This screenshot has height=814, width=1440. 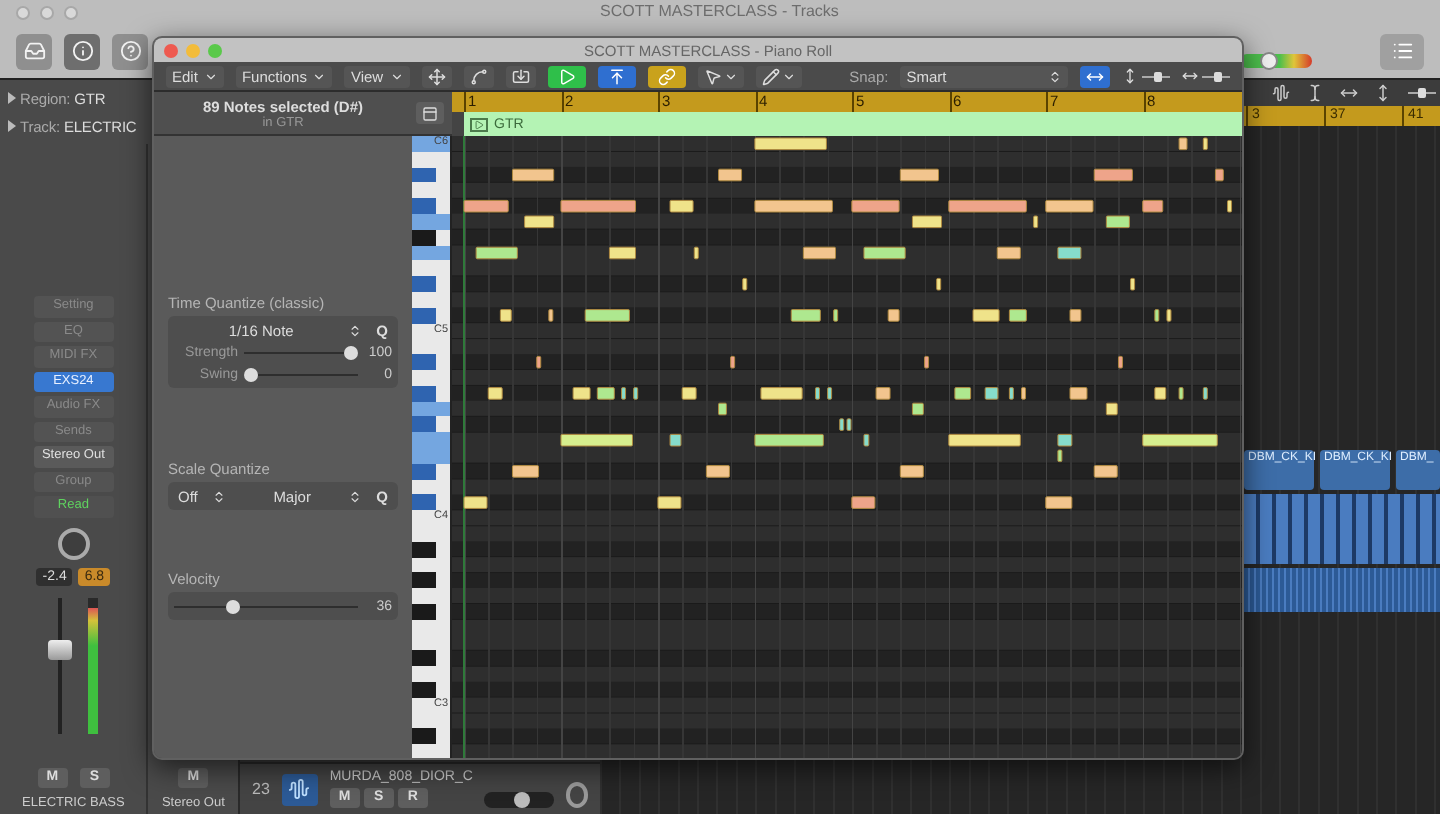 I want to click on vertical-arrows-icon, so click(x=1383, y=93).